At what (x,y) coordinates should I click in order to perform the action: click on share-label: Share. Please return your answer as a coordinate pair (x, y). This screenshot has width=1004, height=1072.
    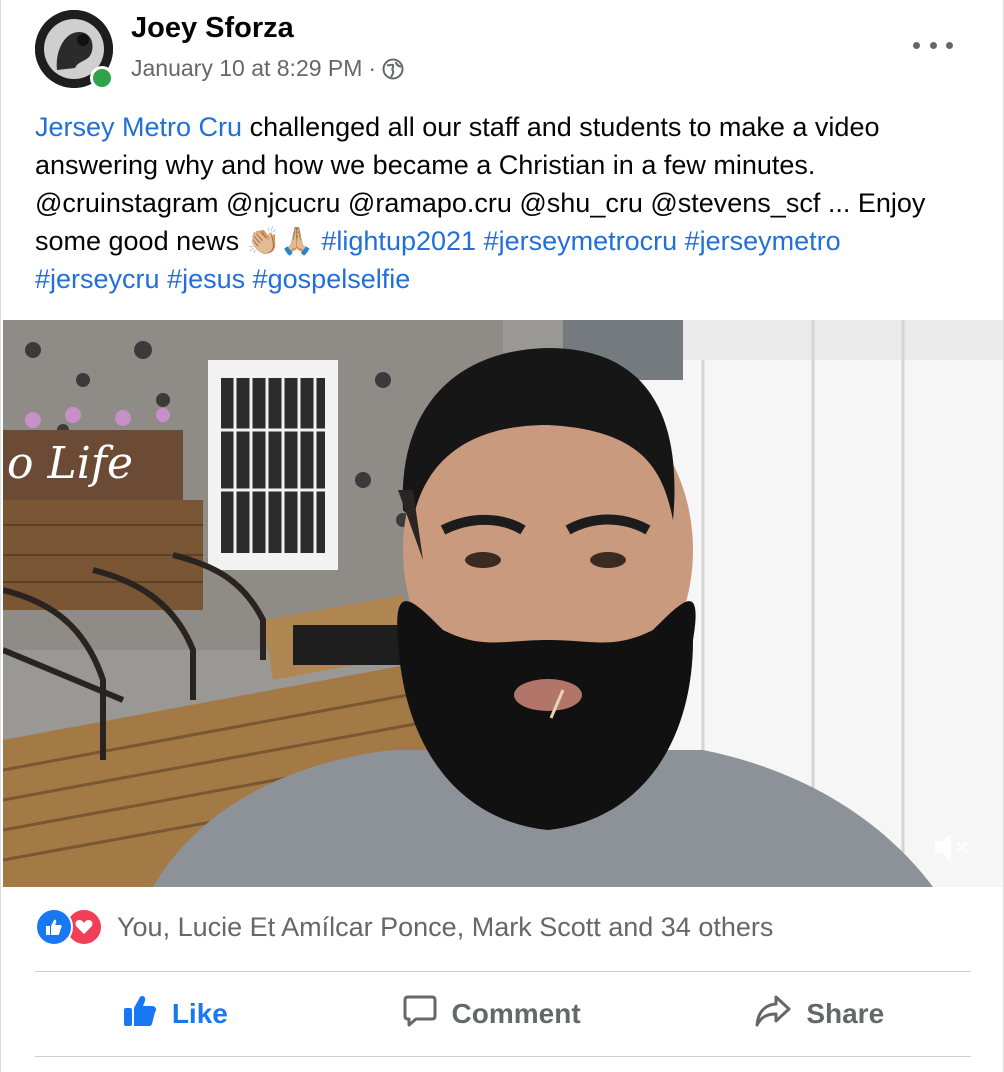
    Looking at the image, I should click on (845, 1013).